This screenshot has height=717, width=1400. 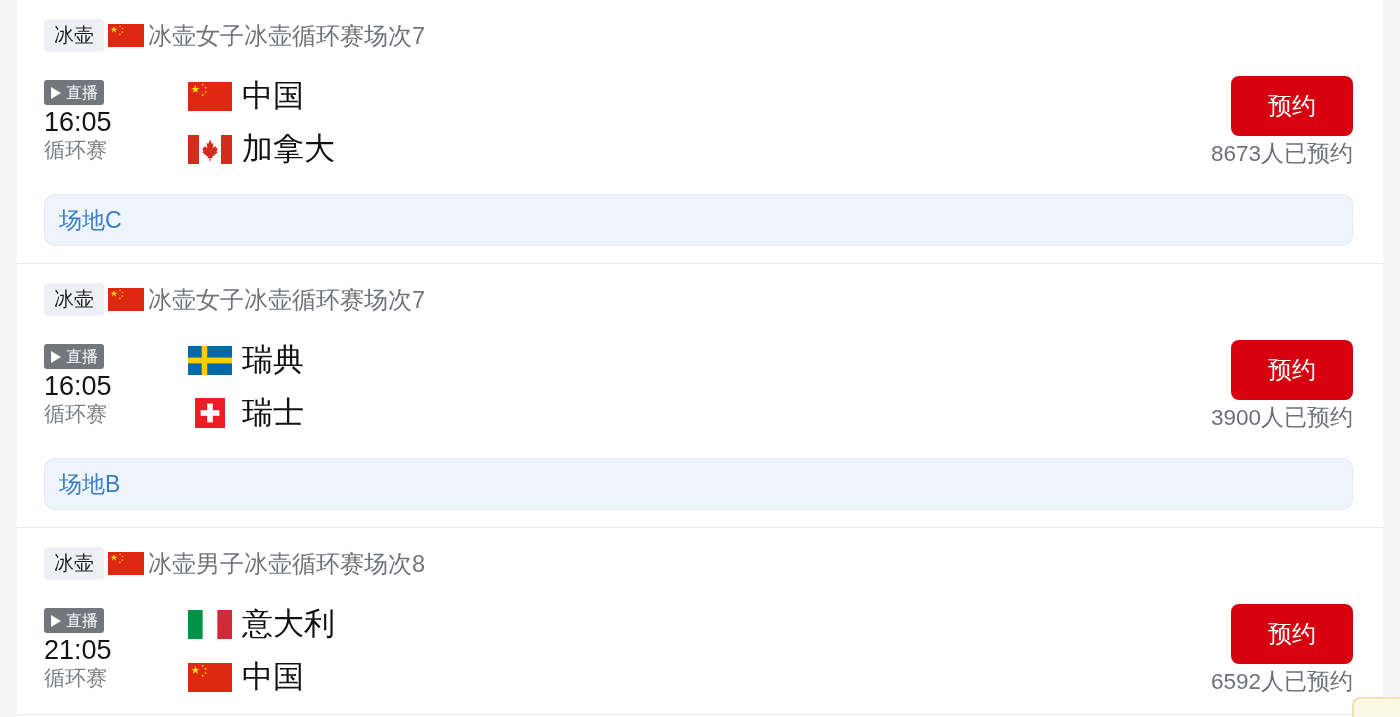 I want to click on venue-banner: 场地B, so click(x=698, y=484).